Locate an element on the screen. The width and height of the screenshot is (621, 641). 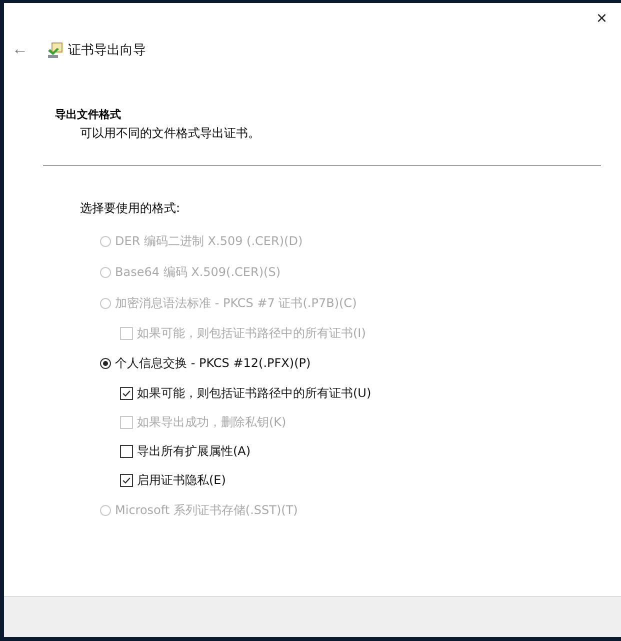
window-title: 证书导出向导 is located at coordinates (107, 50).